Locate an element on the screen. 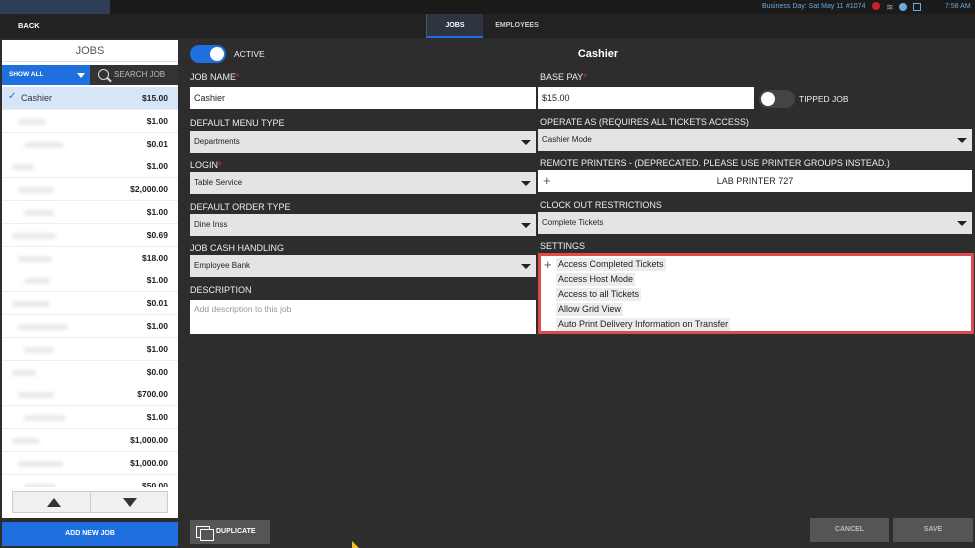 The image size is (975, 548). job-list-item: $700.00 is located at coordinates (90, 395).